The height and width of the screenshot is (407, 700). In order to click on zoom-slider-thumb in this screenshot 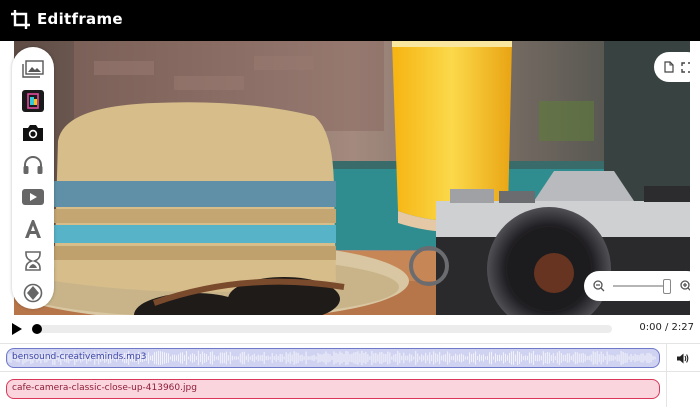, I will do `click(667, 286)`.